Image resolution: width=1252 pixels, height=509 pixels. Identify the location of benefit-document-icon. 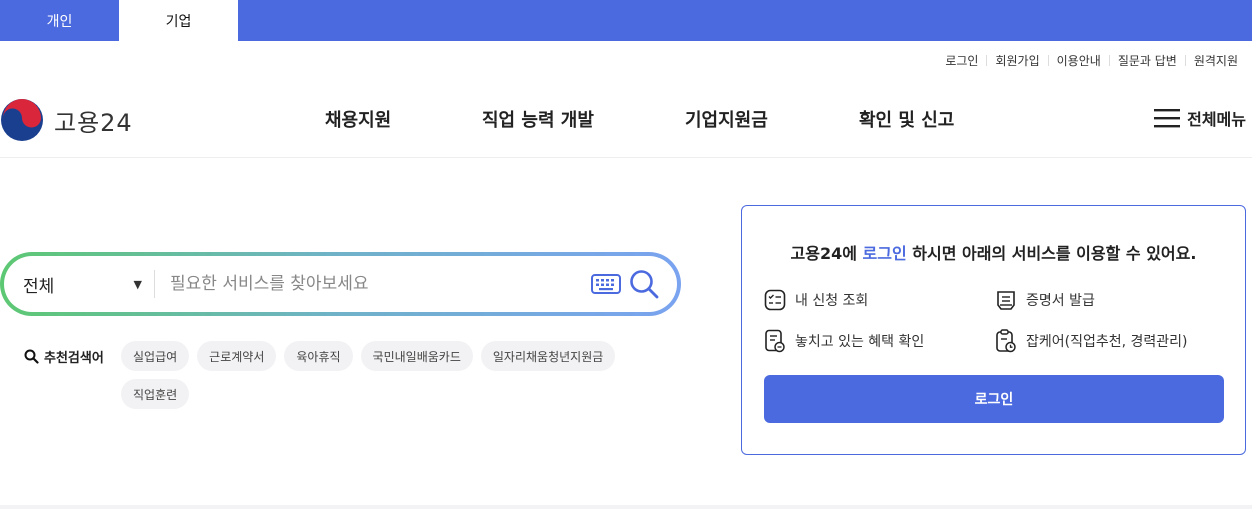
(775, 341).